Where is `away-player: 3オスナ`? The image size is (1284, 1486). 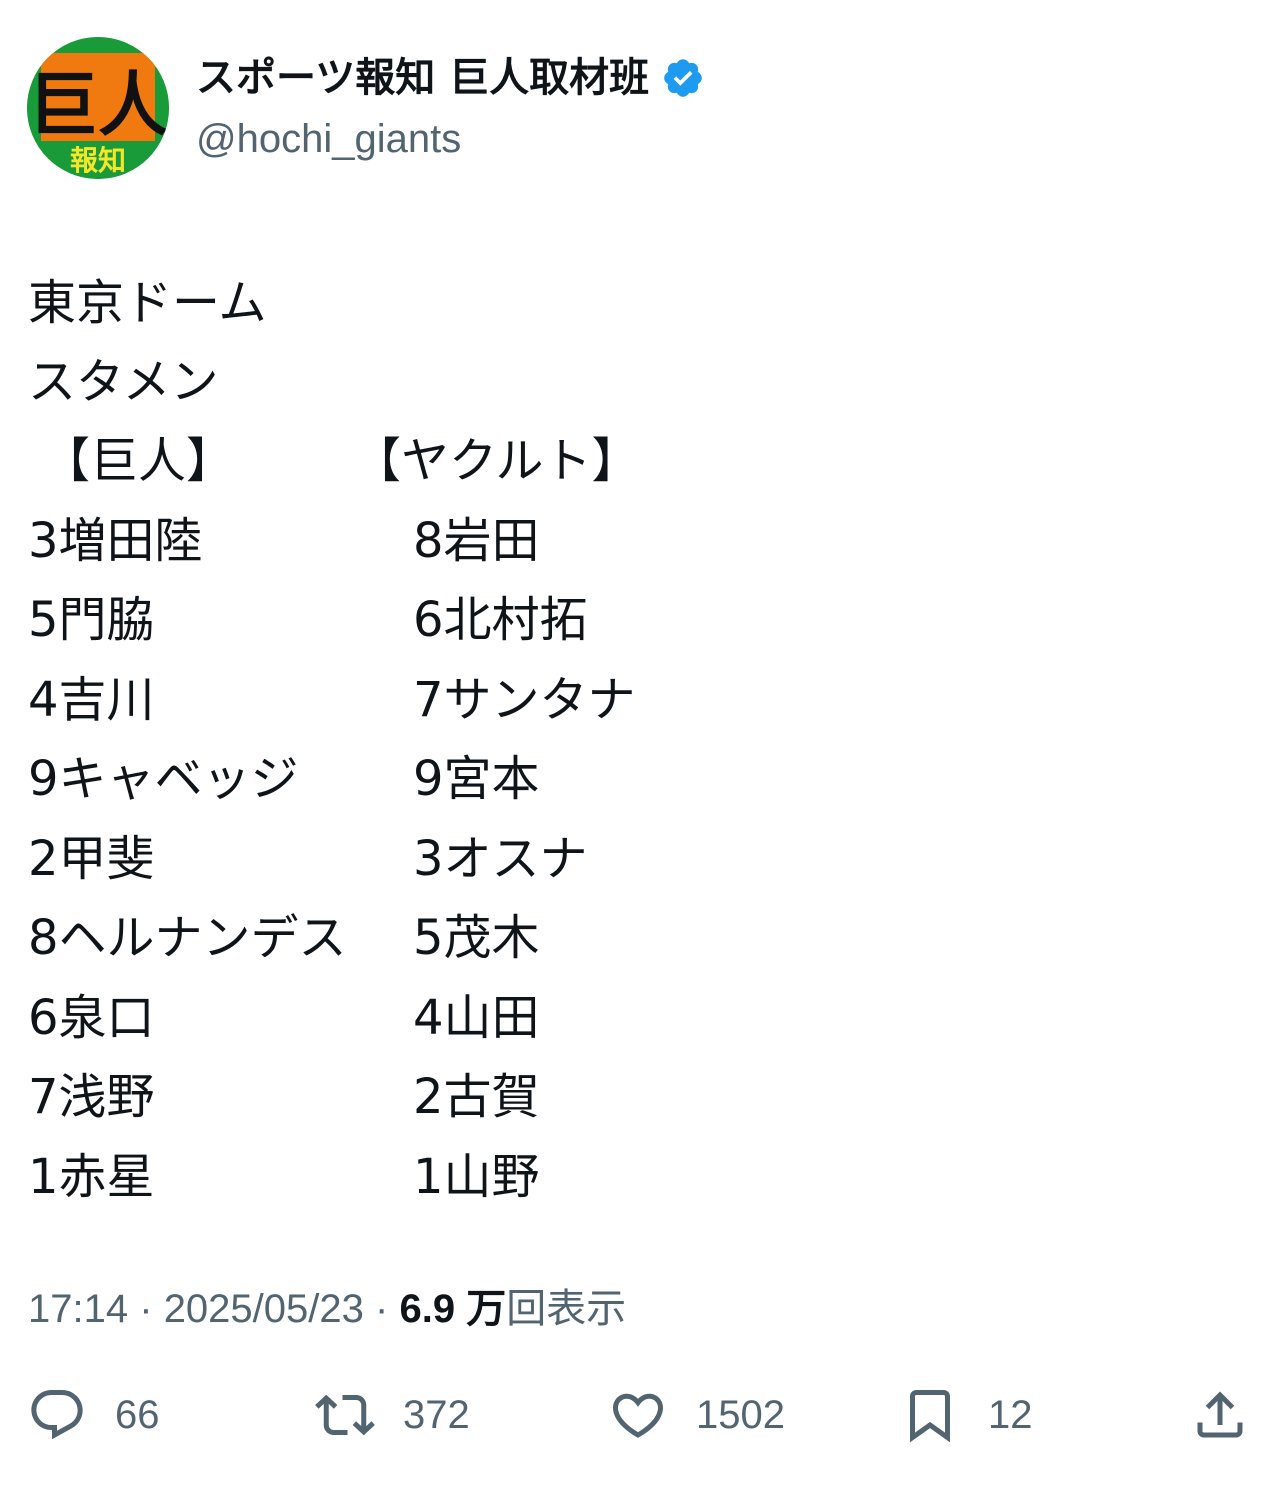
away-player: 3オスナ is located at coordinates (500, 858).